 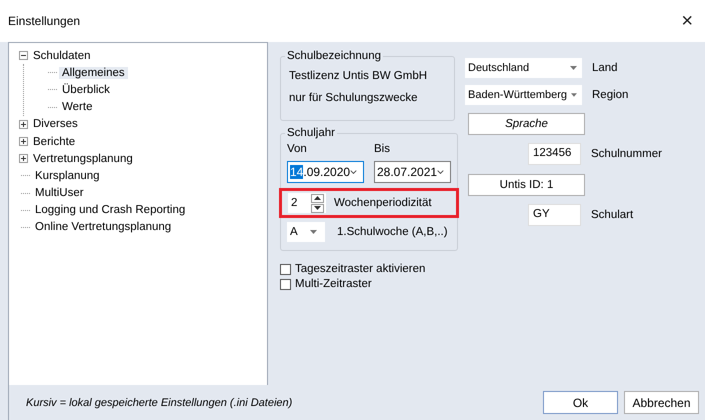 I want to click on field-label: Land, so click(x=605, y=68).